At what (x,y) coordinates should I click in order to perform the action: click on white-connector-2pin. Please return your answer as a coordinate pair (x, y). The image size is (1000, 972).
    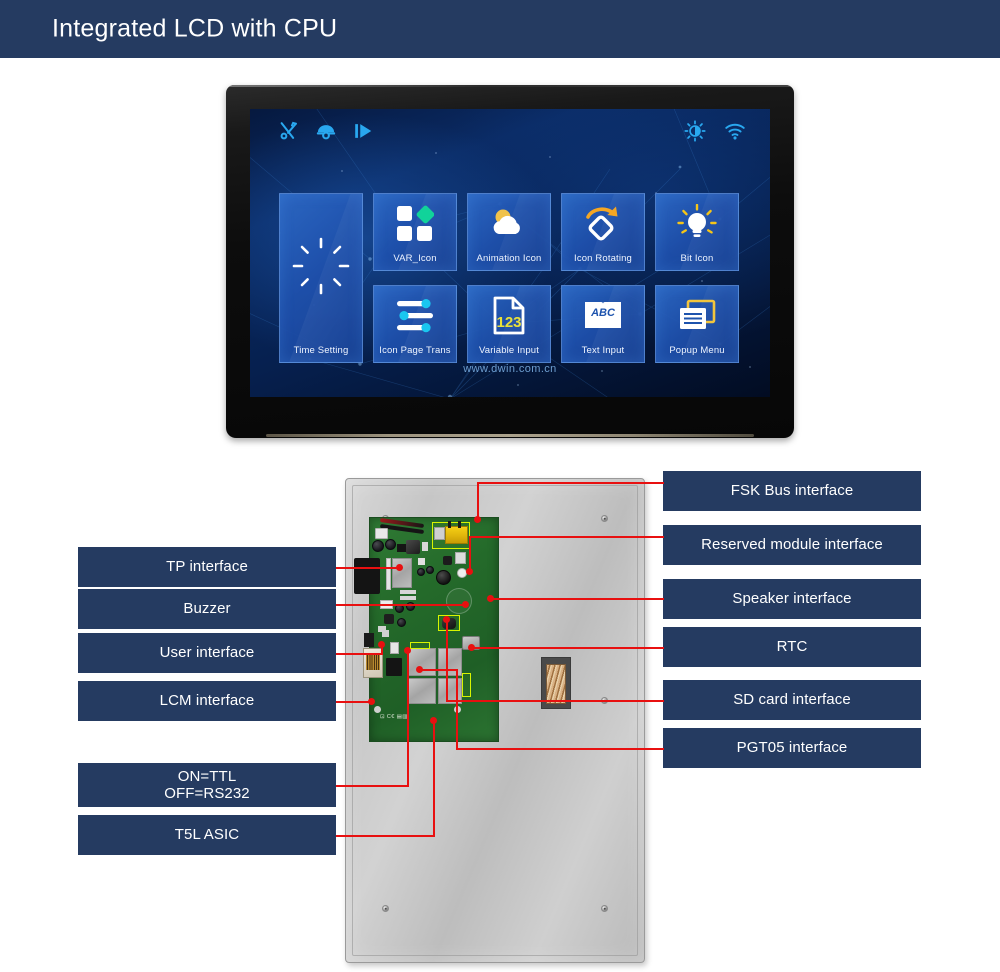
    Looking at the image, I should click on (381, 533).